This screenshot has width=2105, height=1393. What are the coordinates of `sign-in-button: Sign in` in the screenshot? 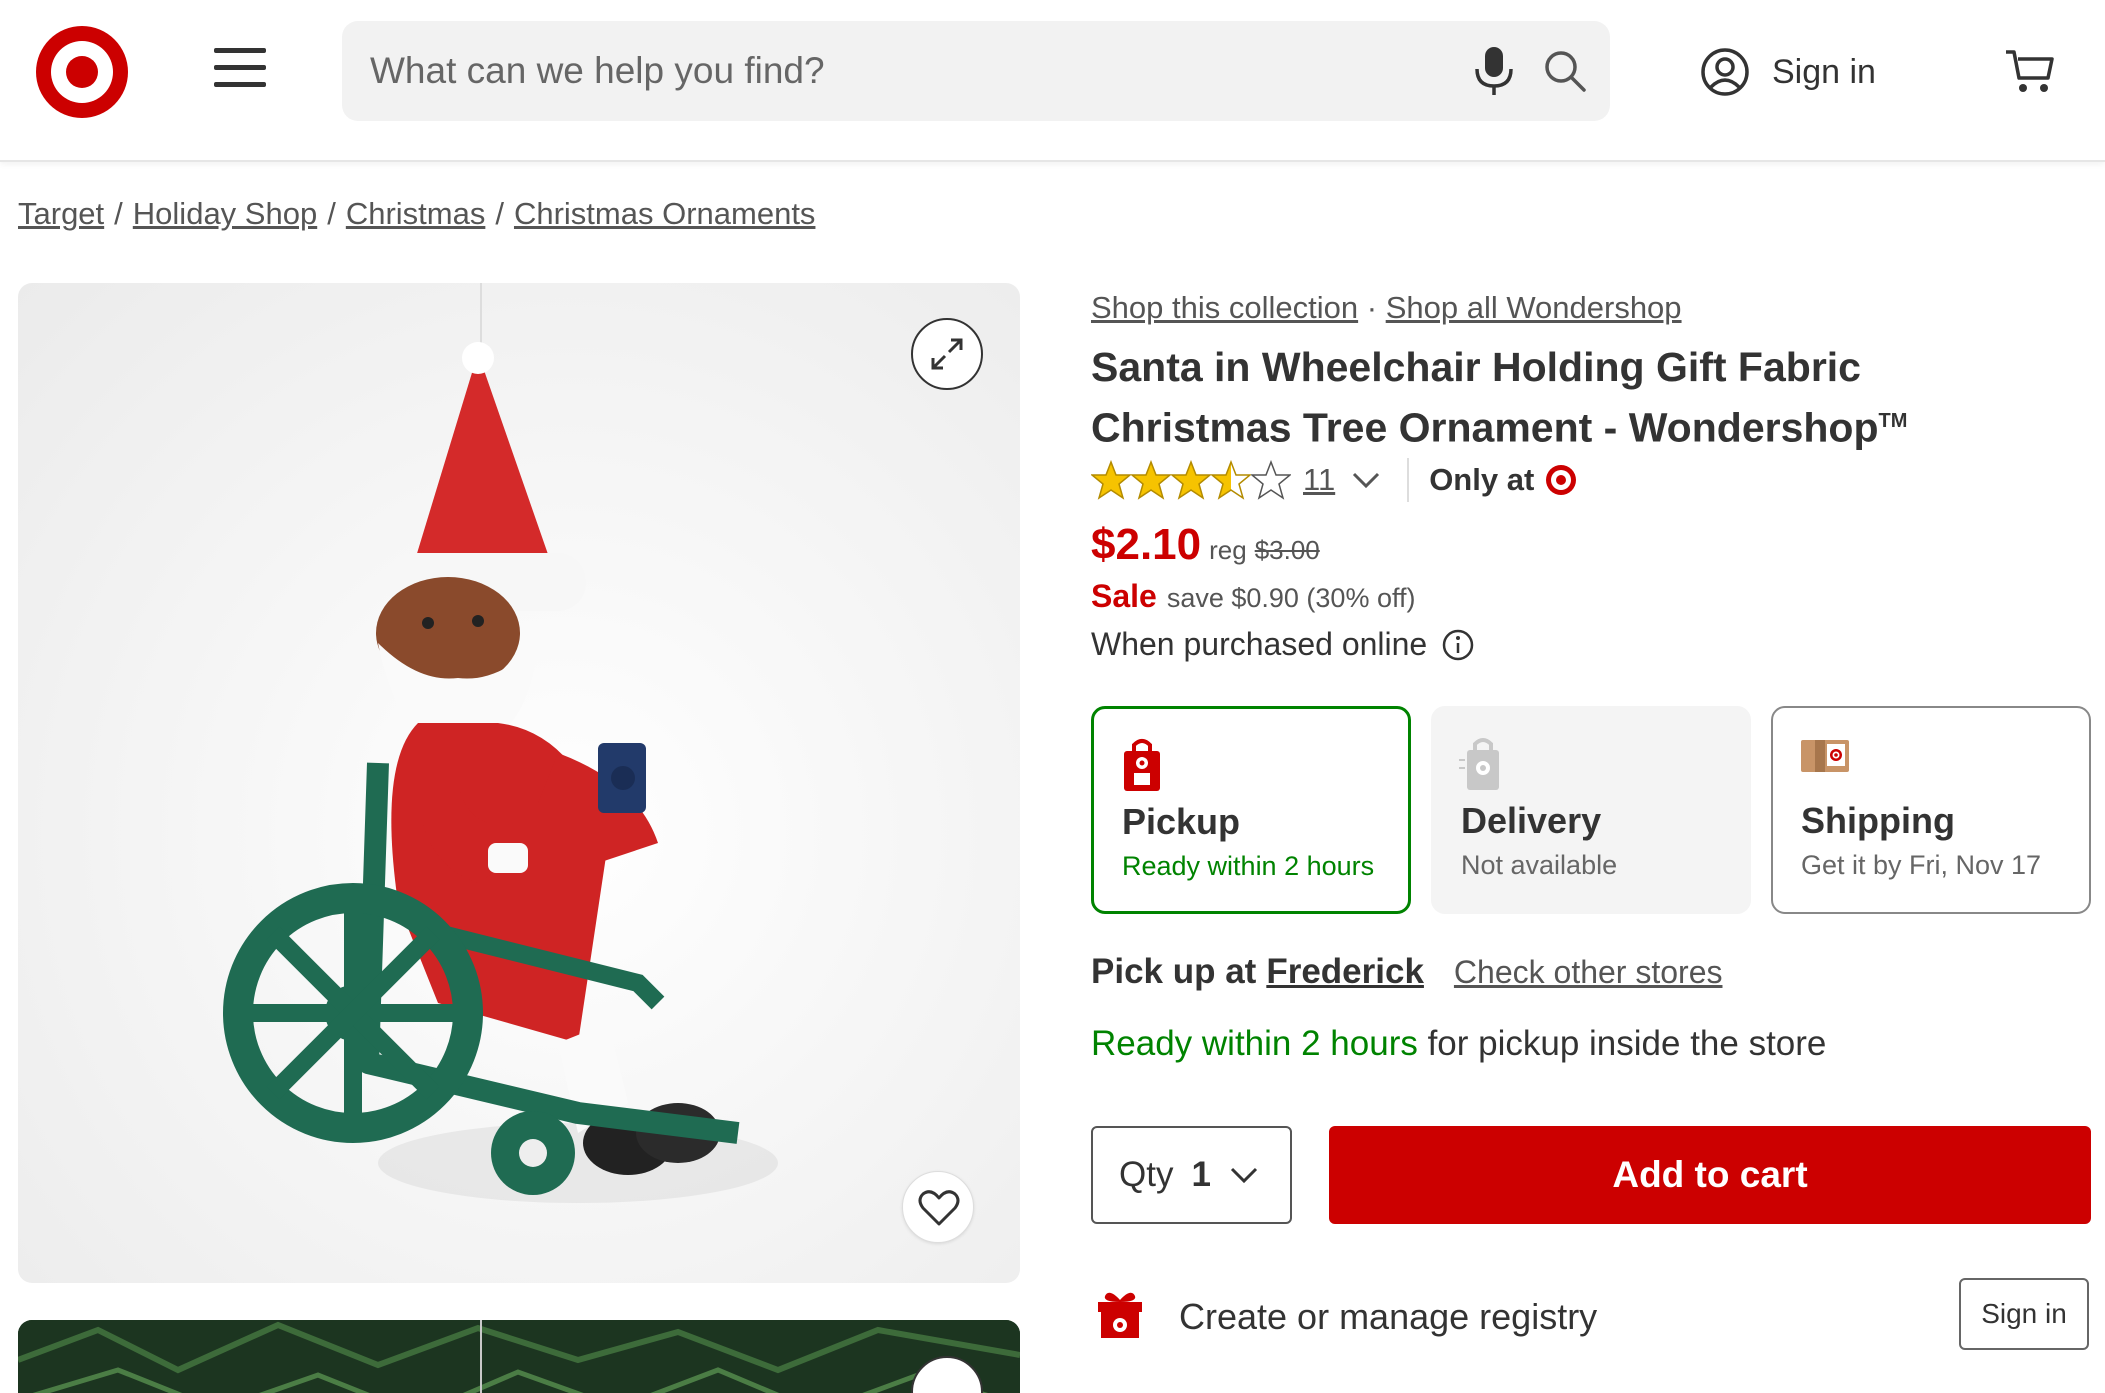 It's located at (1788, 72).